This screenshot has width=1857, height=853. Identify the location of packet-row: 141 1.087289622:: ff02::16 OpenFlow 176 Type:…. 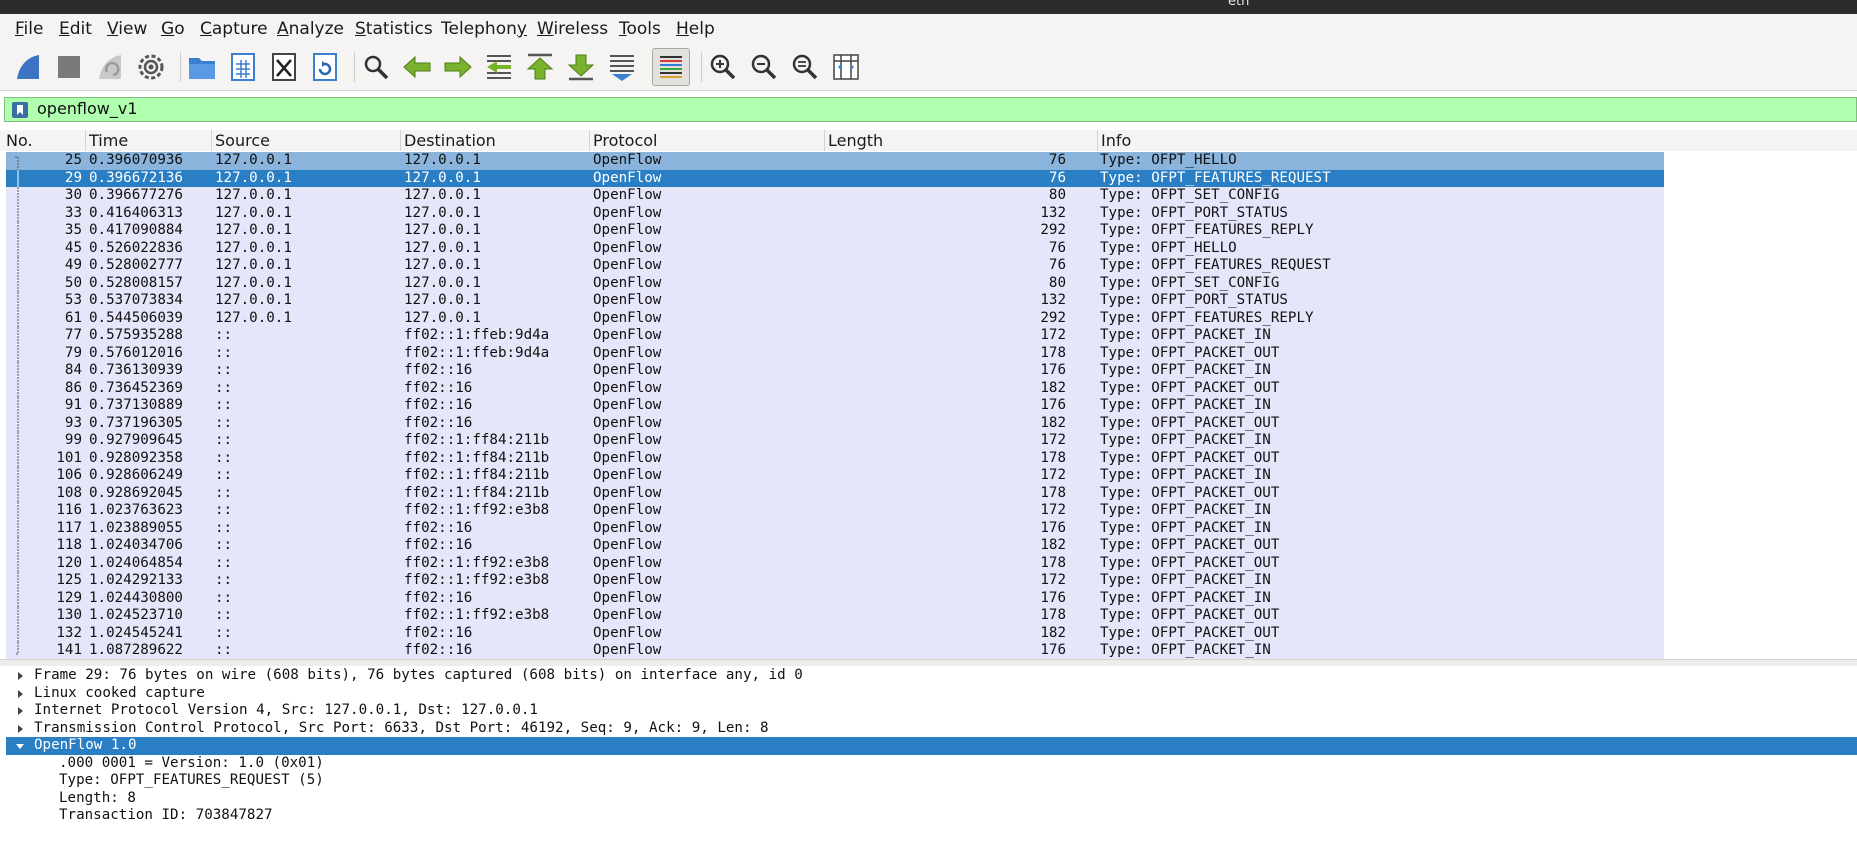
(835, 650).